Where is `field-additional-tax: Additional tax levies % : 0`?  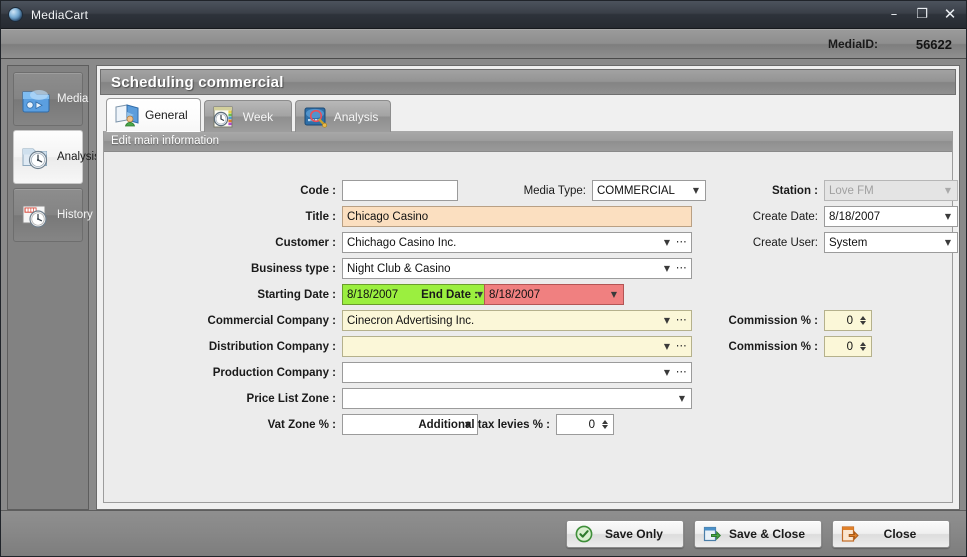 field-additional-tax: Additional tax levies % : 0 is located at coordinates (503, 424).